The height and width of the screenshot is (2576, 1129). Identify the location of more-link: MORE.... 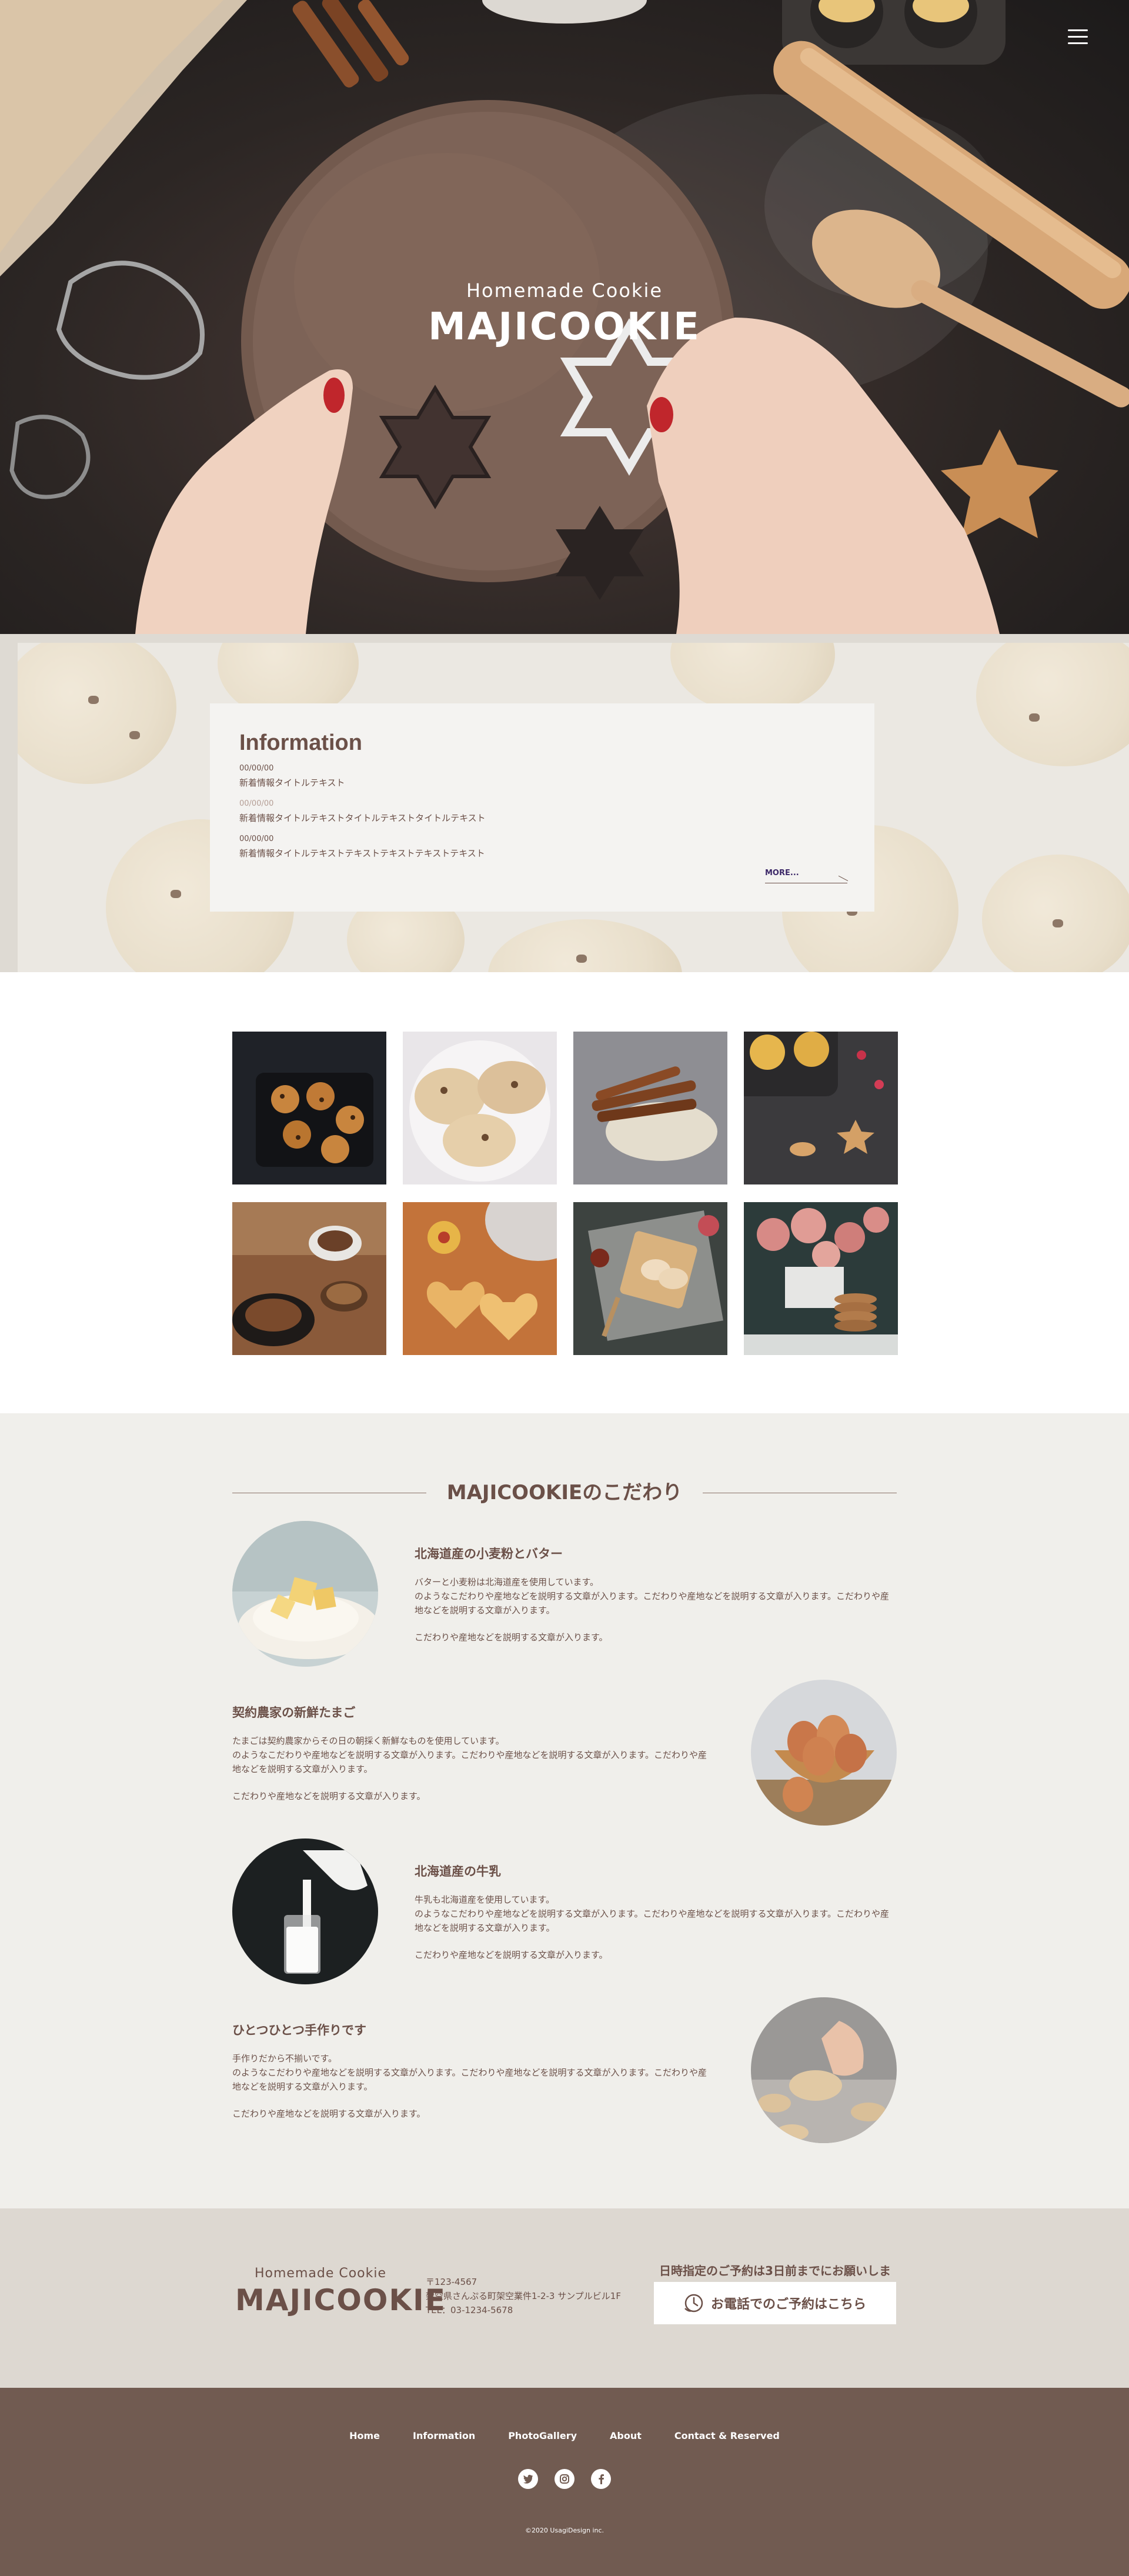
(807, 876).